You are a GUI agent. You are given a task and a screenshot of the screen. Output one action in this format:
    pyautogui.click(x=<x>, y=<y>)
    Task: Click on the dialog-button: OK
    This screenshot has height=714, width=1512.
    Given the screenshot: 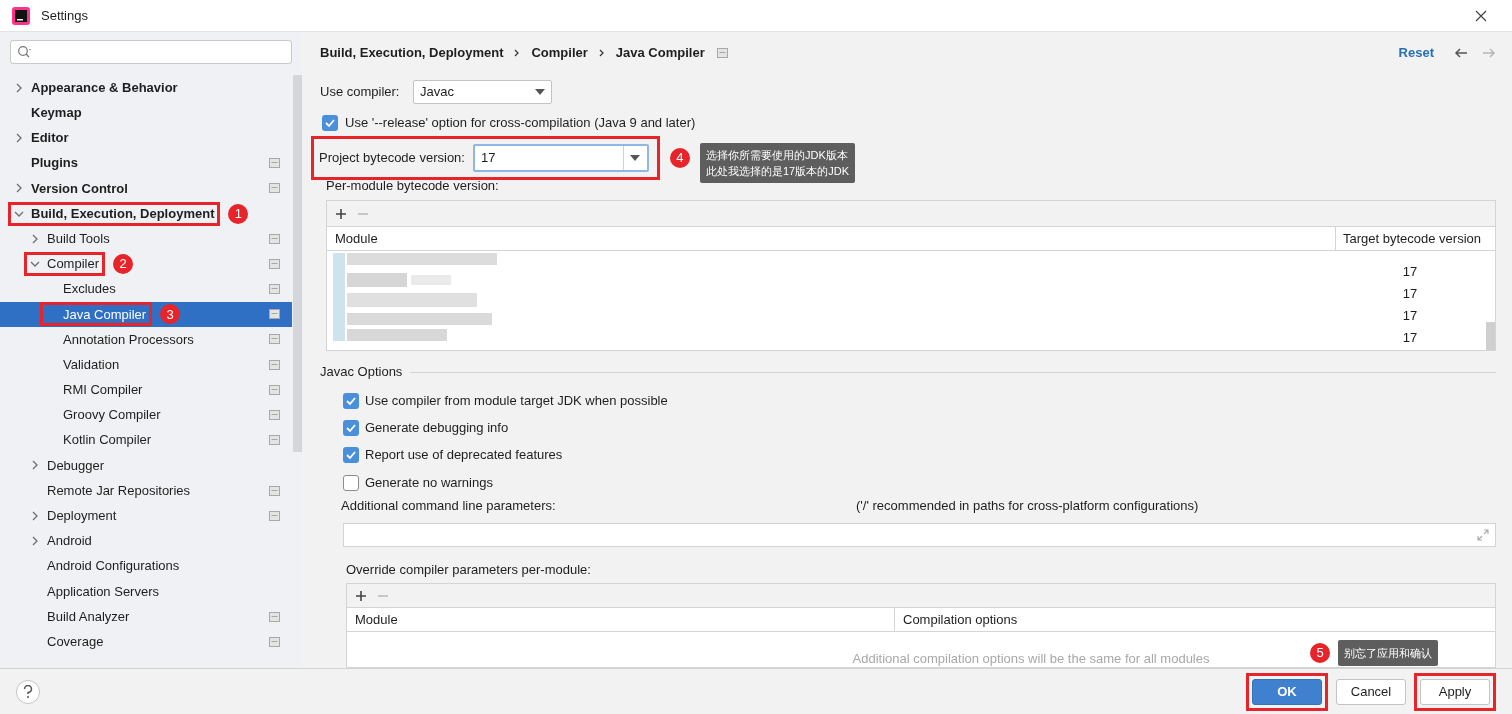 What is the action you would take?
    pyautogui.click(x=1287, y=691)
    